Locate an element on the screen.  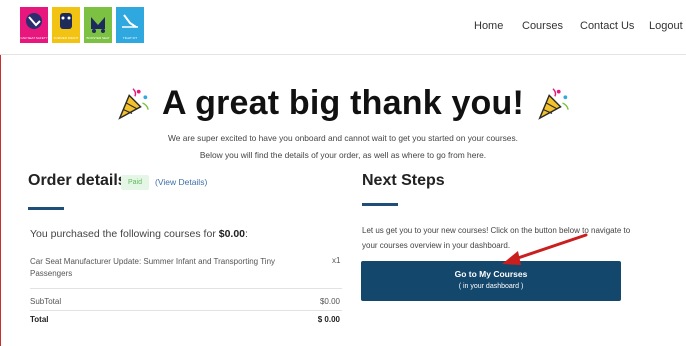
status-badge: Paid is located at coordinates (135, 182).